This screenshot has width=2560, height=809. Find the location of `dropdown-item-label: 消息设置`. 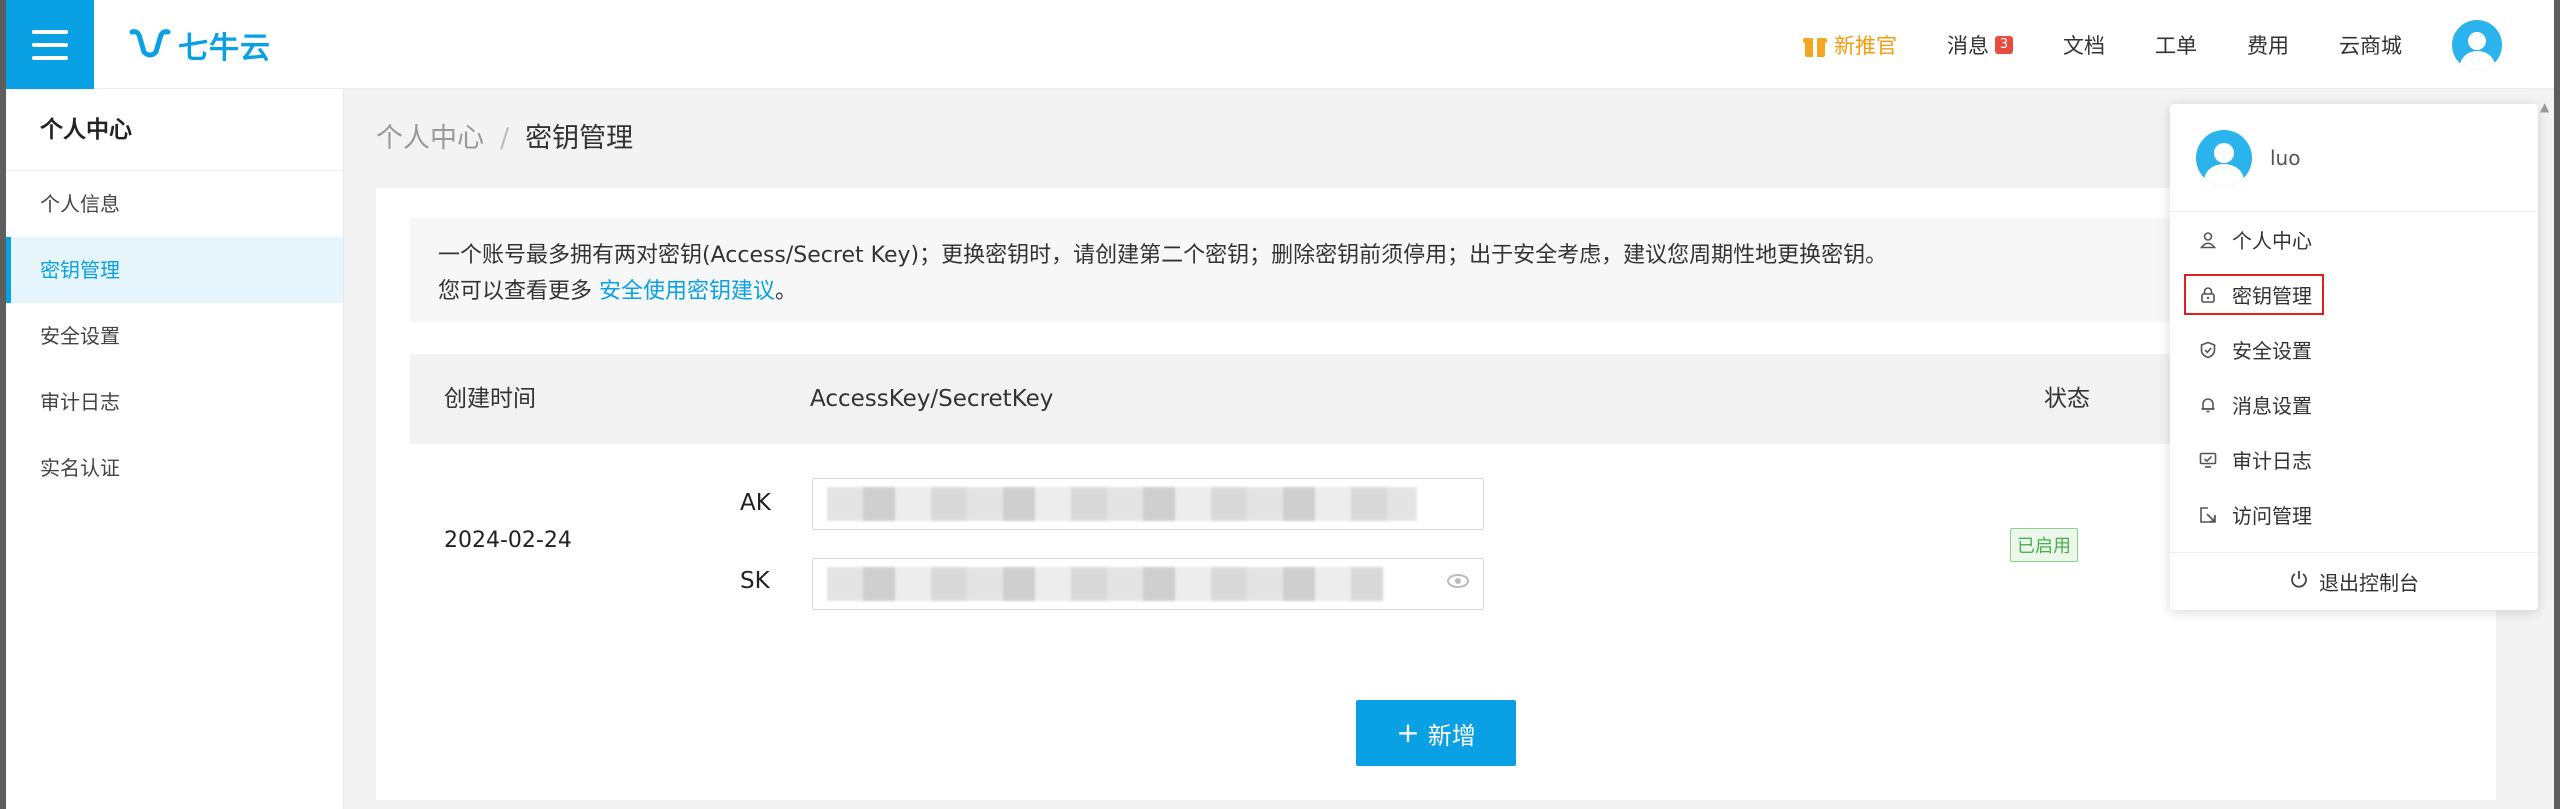

dropdown-item-label: 消息设置 is located at coordinates (2272, 406).